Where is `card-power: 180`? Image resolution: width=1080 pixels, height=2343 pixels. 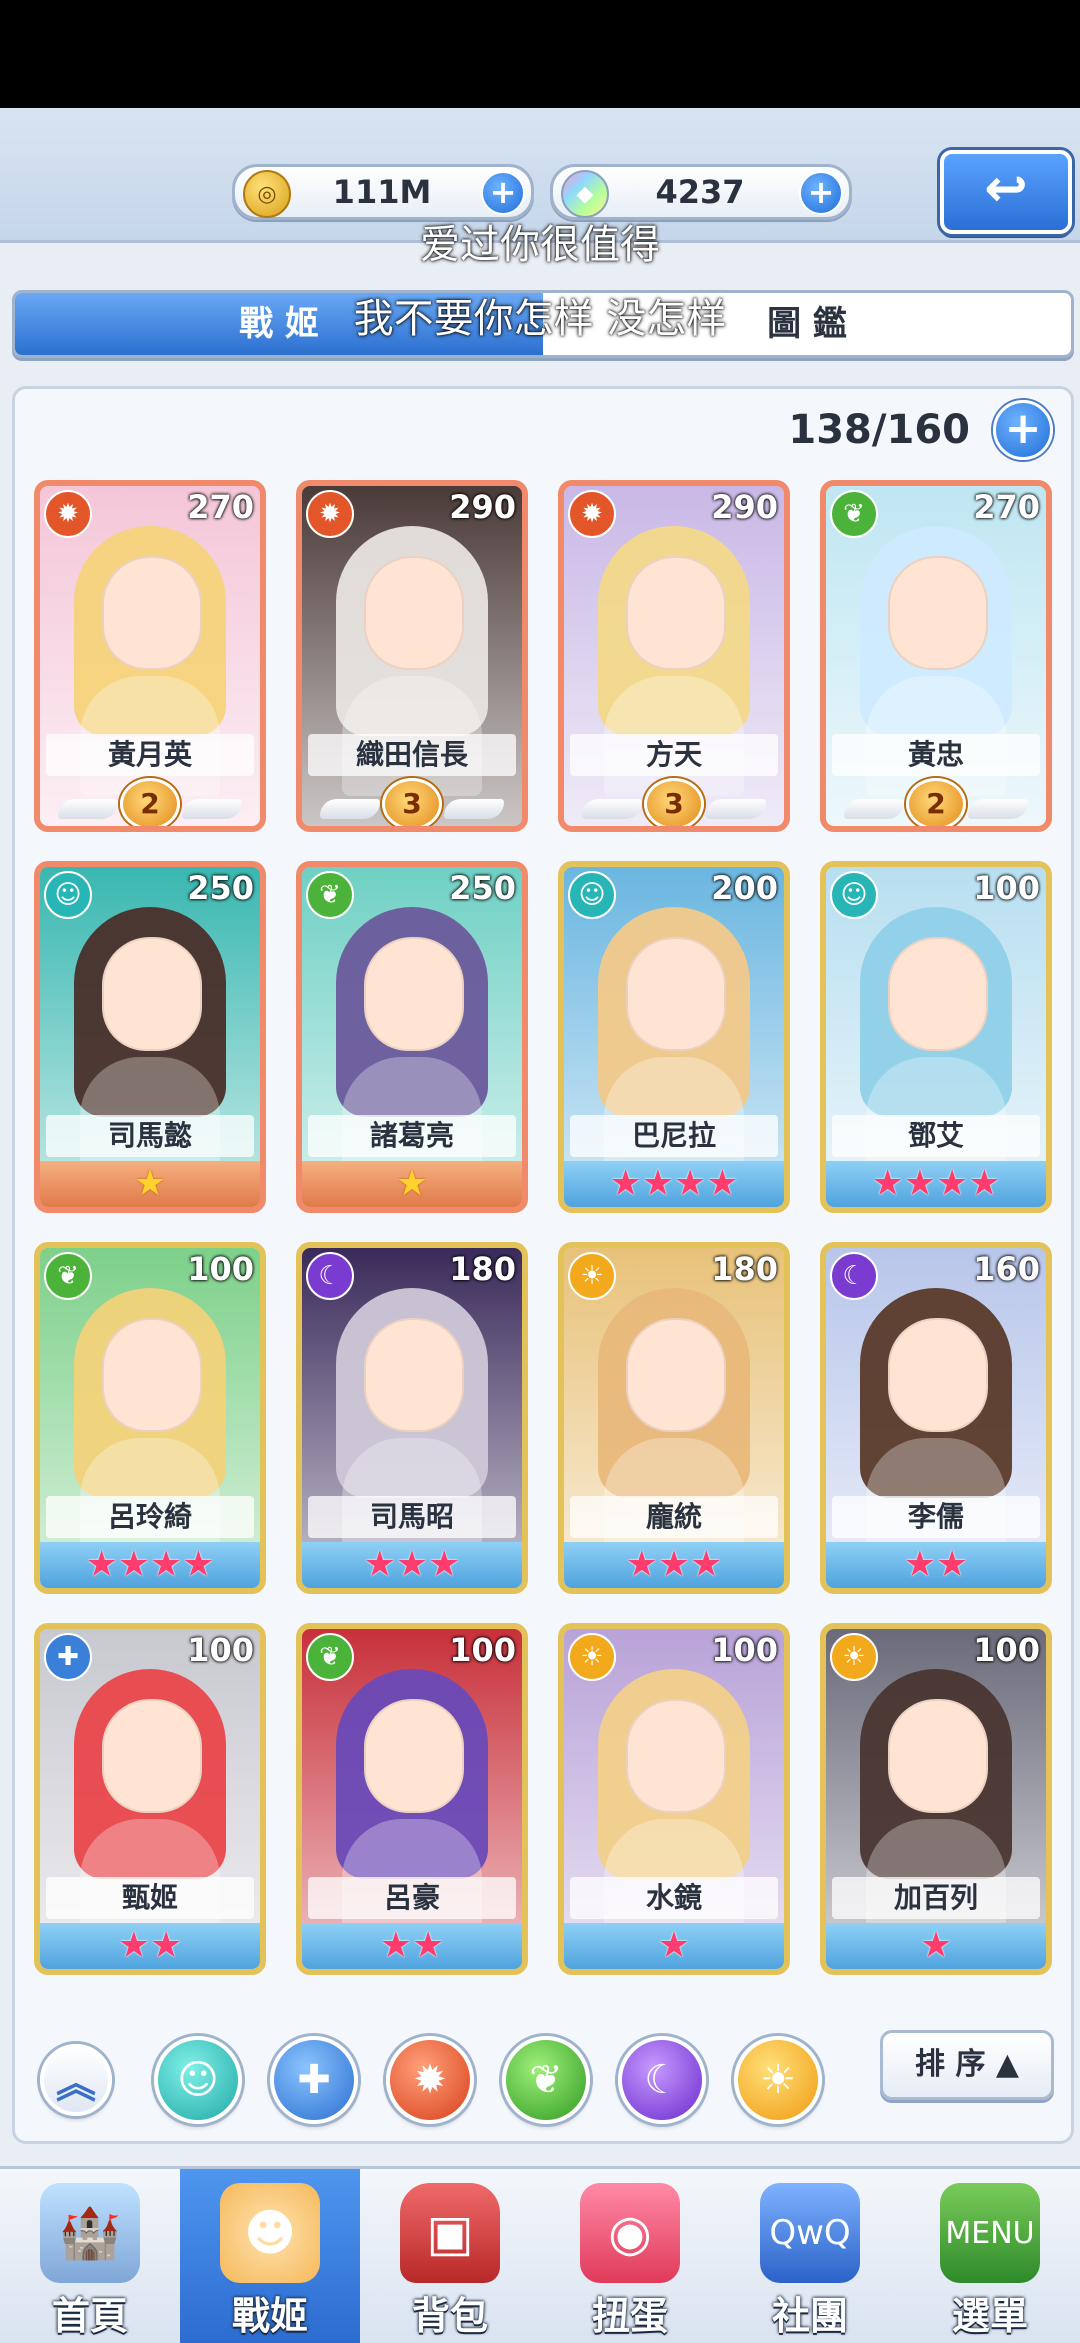
card-power: 180 is located at coordinates (482, 1269).